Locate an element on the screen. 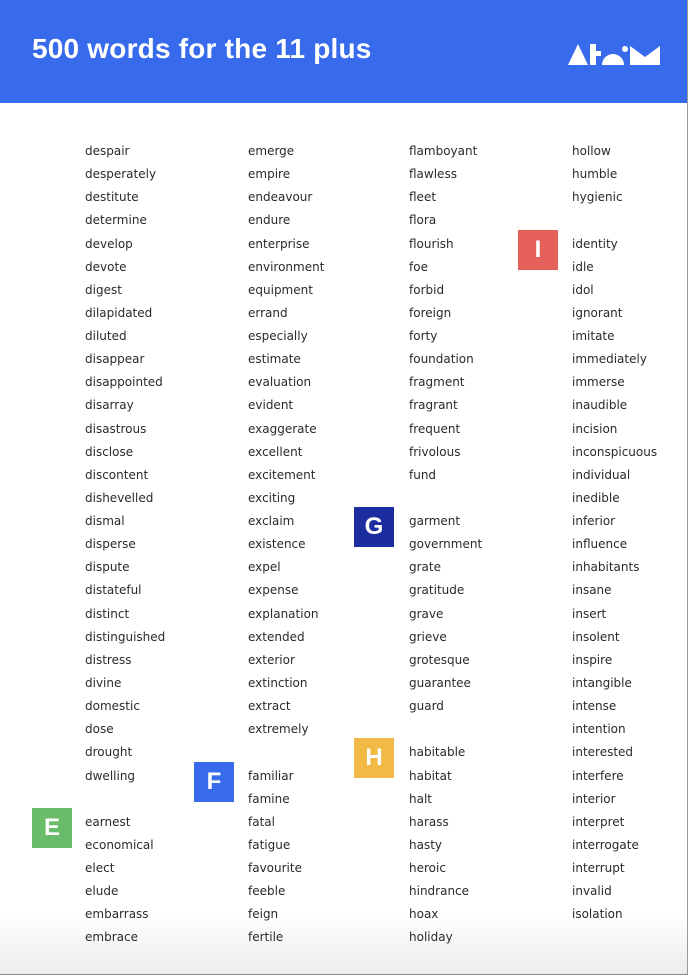 The width and height of the screenshot is (688, 975). word-item: gratitude is located at coordinates (437, 590).